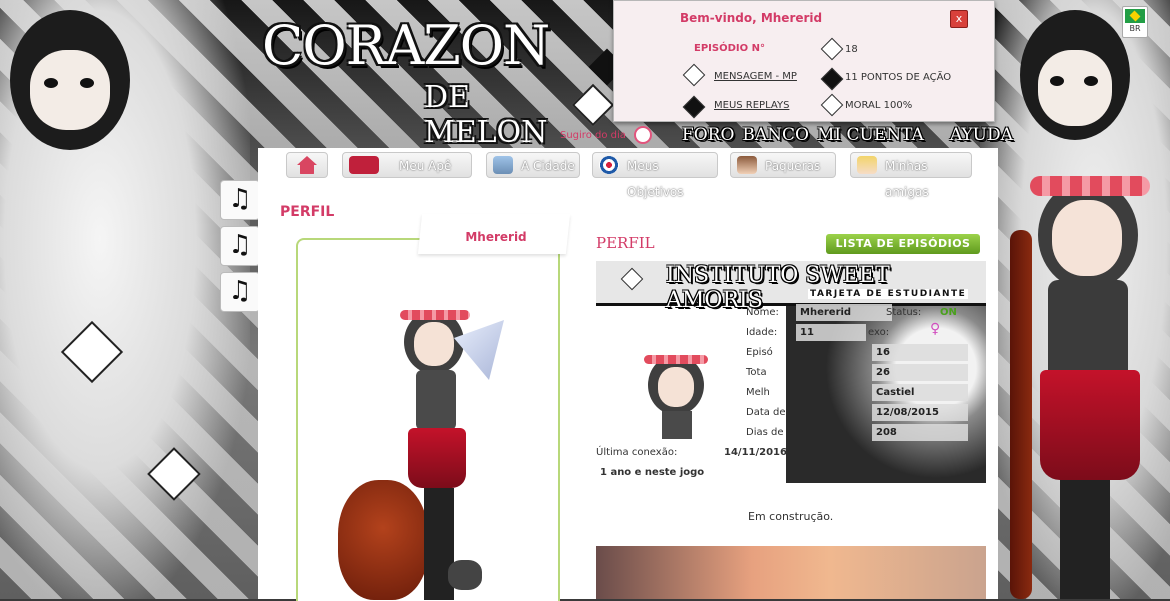  I want to click on language-code: BR, so click(1135, 28).